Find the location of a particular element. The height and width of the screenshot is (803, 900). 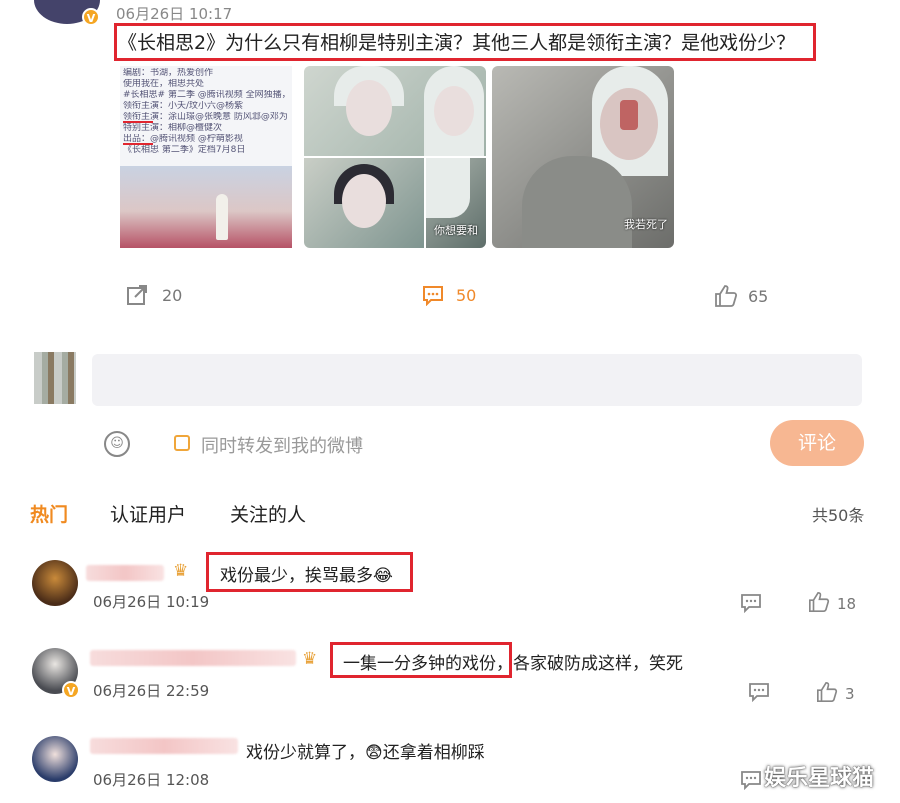

comment-icon is located at coordinates (433, 296).